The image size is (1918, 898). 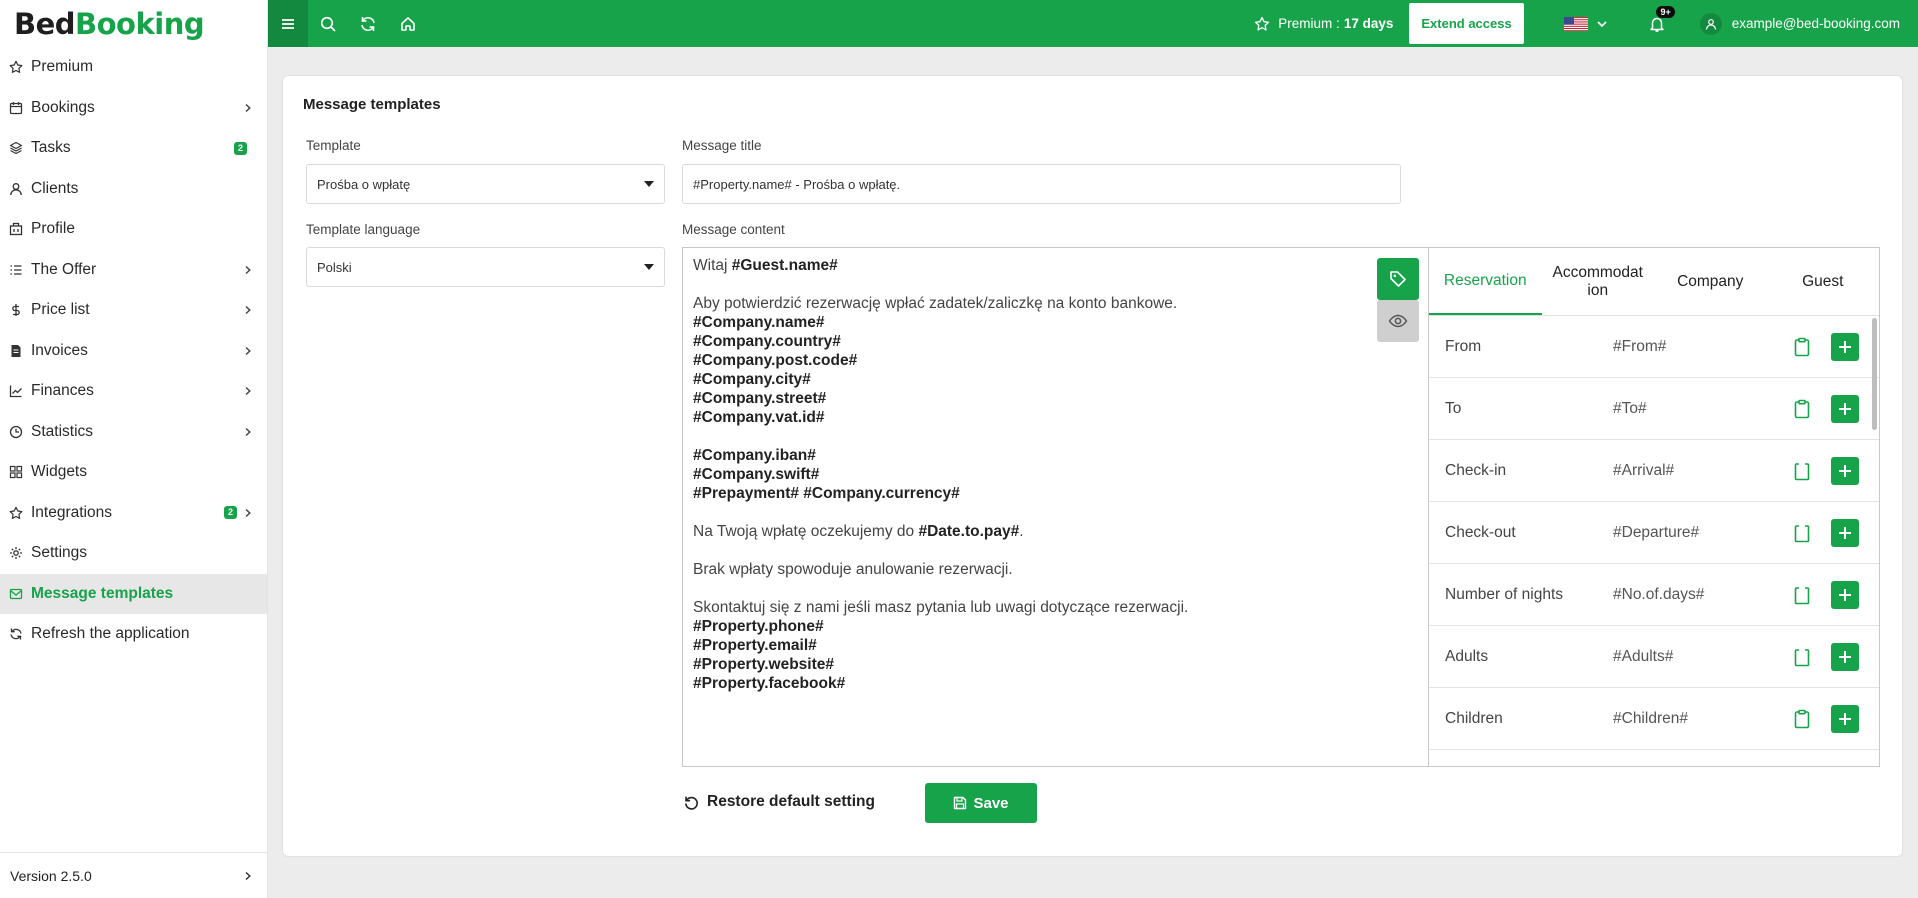 What do you see at coordinates (485, 267) in the screenshot?
I see `template-language-select: Polski` at bounding box center [485, 267].